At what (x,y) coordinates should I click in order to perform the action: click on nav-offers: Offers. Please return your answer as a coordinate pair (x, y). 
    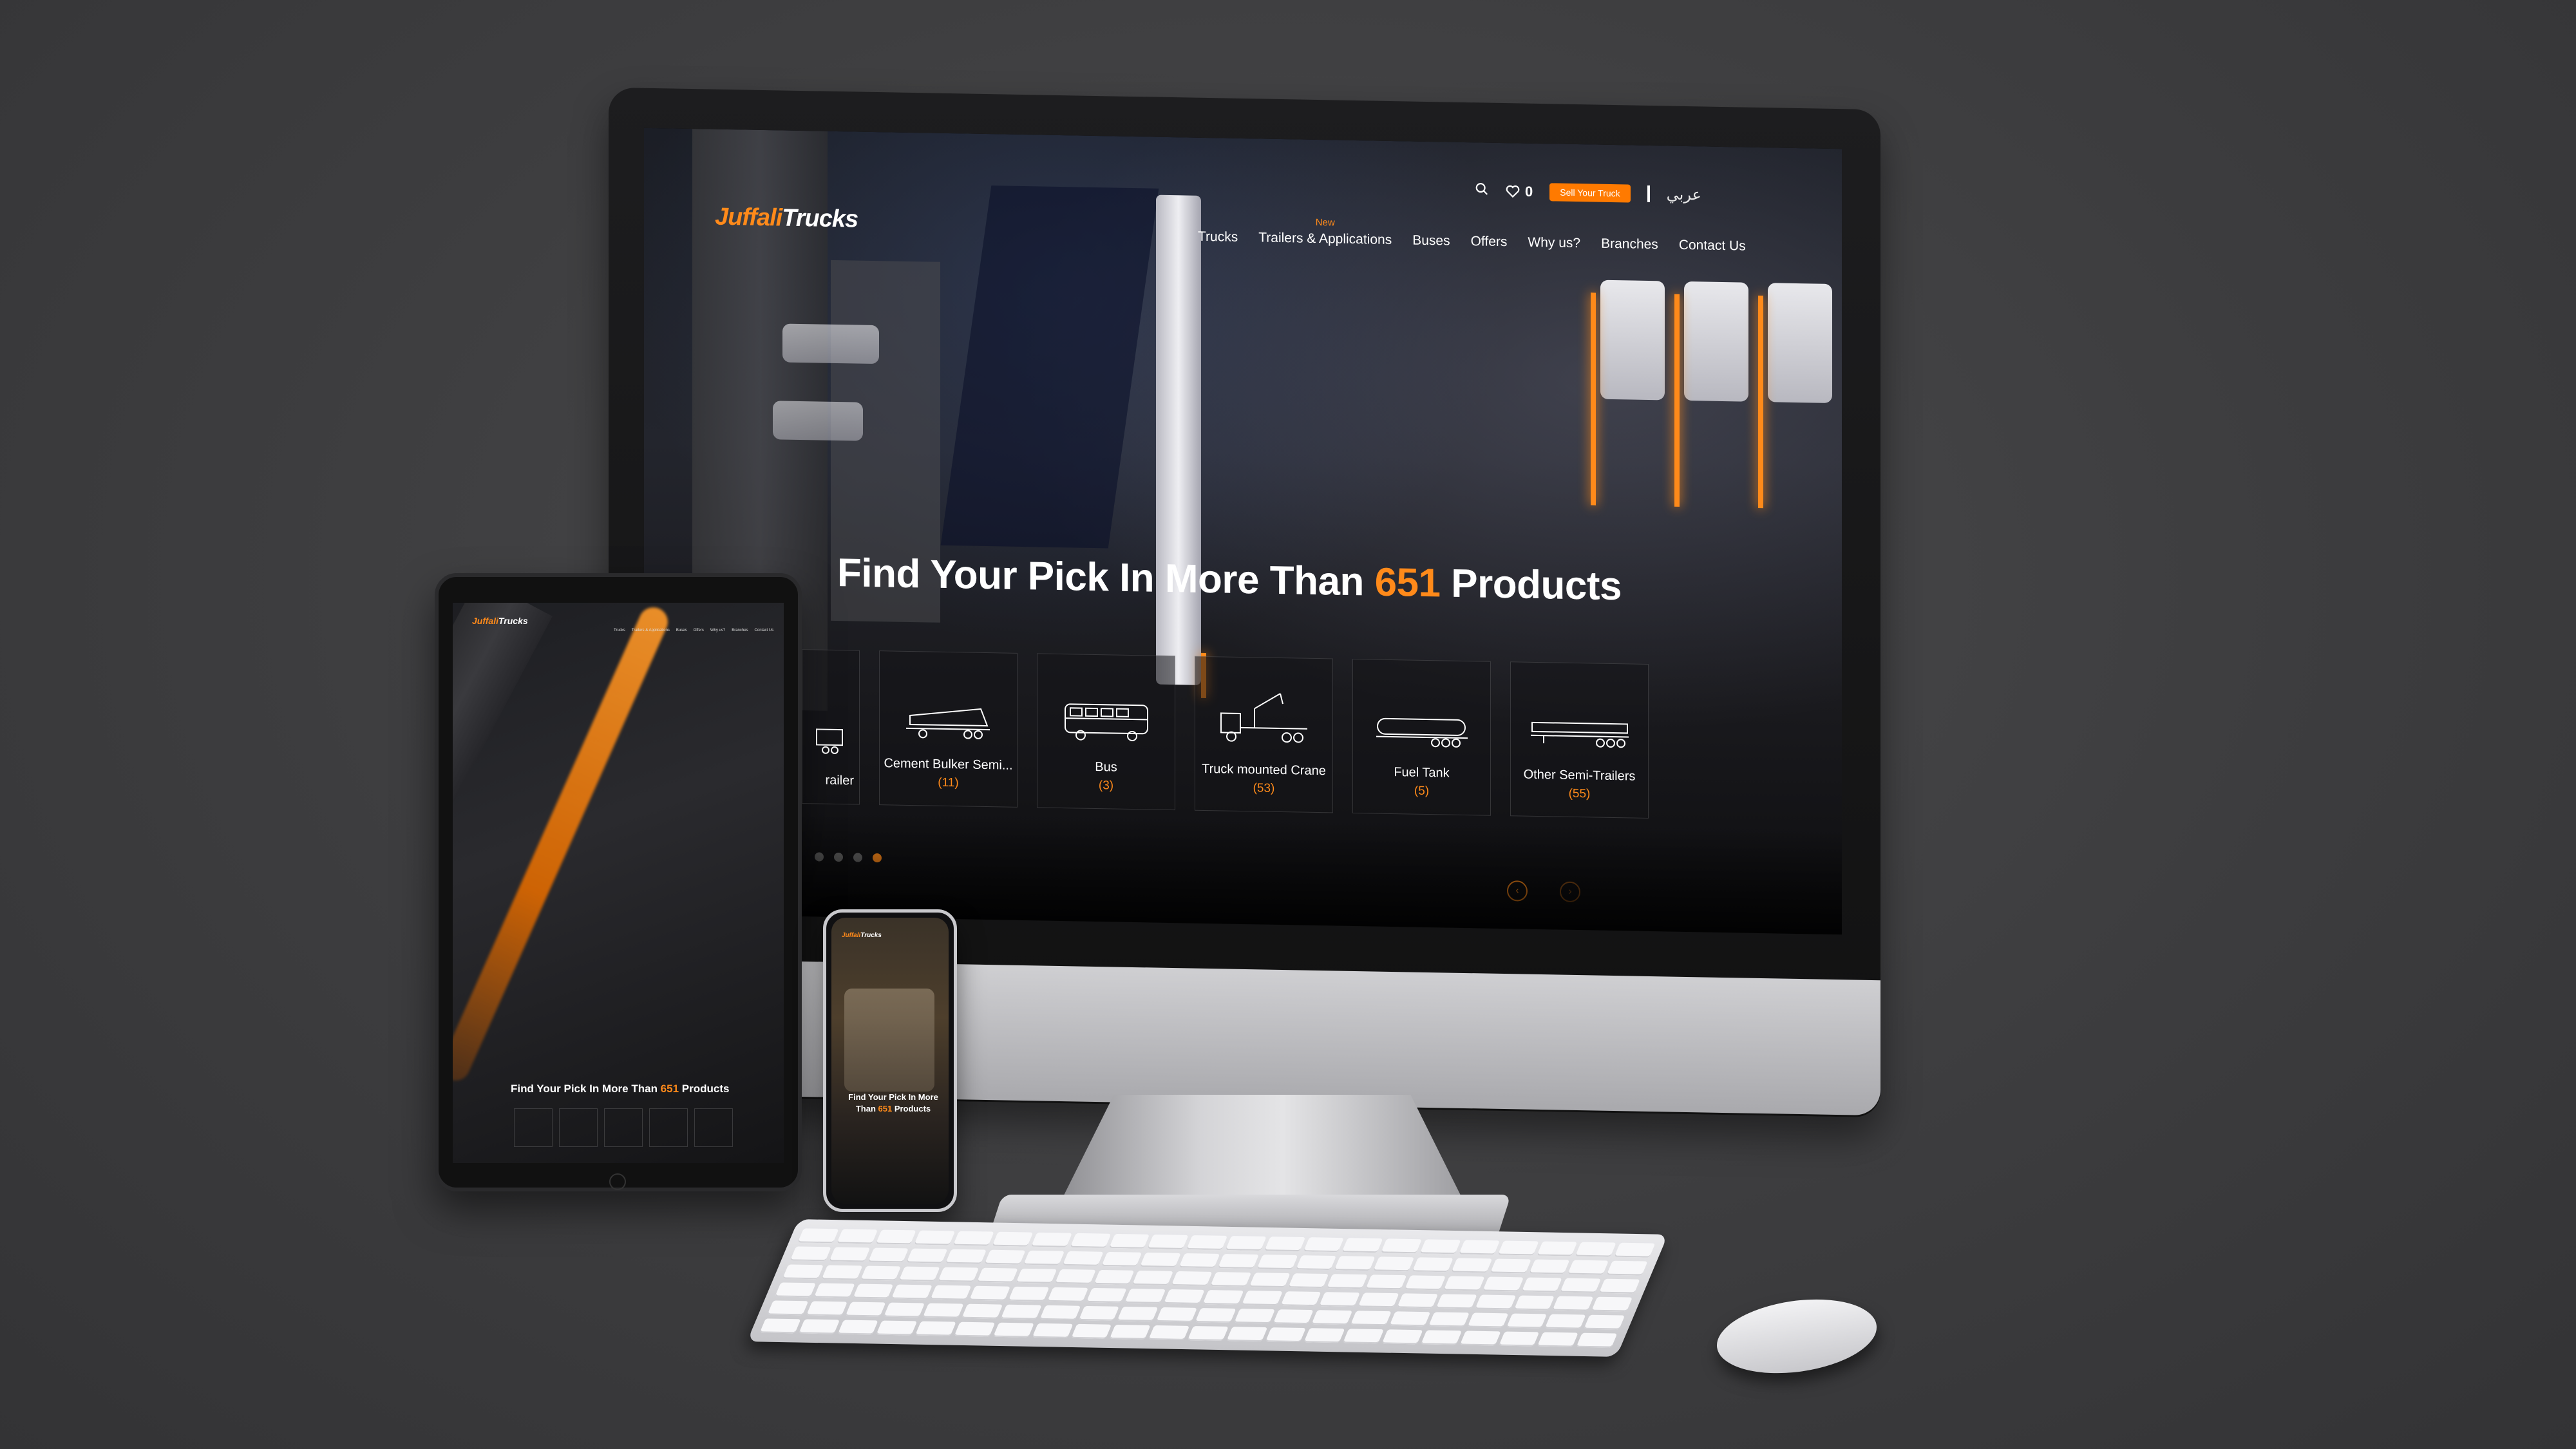
    Looking at the image, I should click on (1490, 235).